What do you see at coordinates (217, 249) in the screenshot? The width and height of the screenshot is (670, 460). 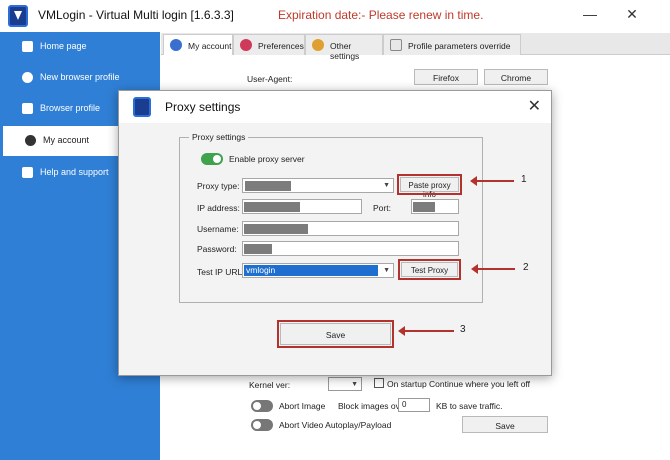 I see `password-label: Password:` at bounding box center [217, 249].